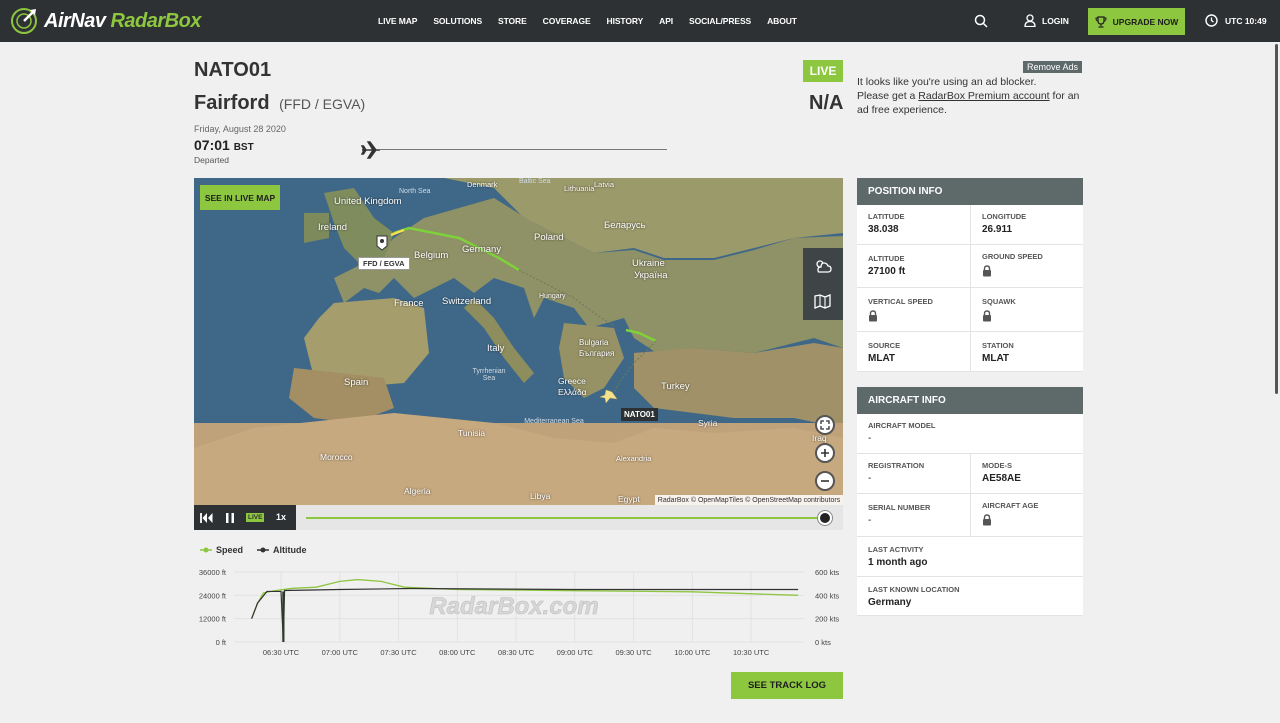 Image resolution: width=1280 pixels, height=723 pixels. I want to click on departure-status: Departed, so click(211, 160).